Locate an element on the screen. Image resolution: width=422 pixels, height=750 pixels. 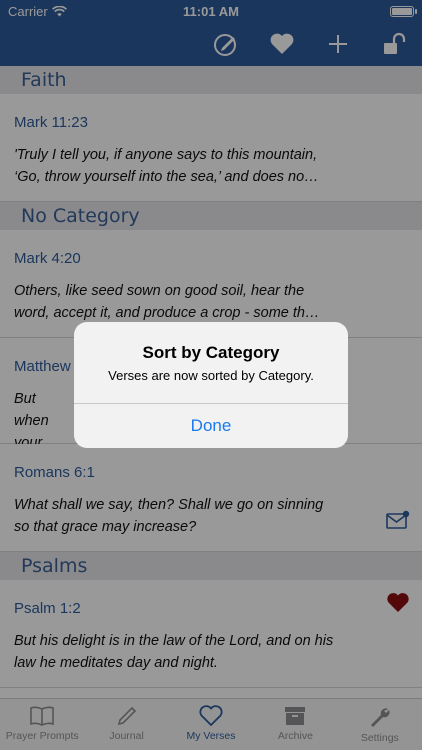
alert-message: Verses are now sorted by Category. is located at coordinates (211, 375).